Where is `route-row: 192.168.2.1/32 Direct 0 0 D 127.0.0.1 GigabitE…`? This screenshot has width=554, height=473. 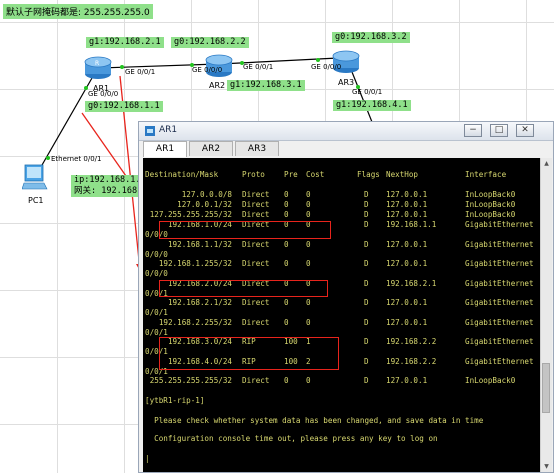 route-row: 192.168.2.1/32 Direct 0 0 D 127.0.0.1 GigabitE… is located at coordinates (343, 303).